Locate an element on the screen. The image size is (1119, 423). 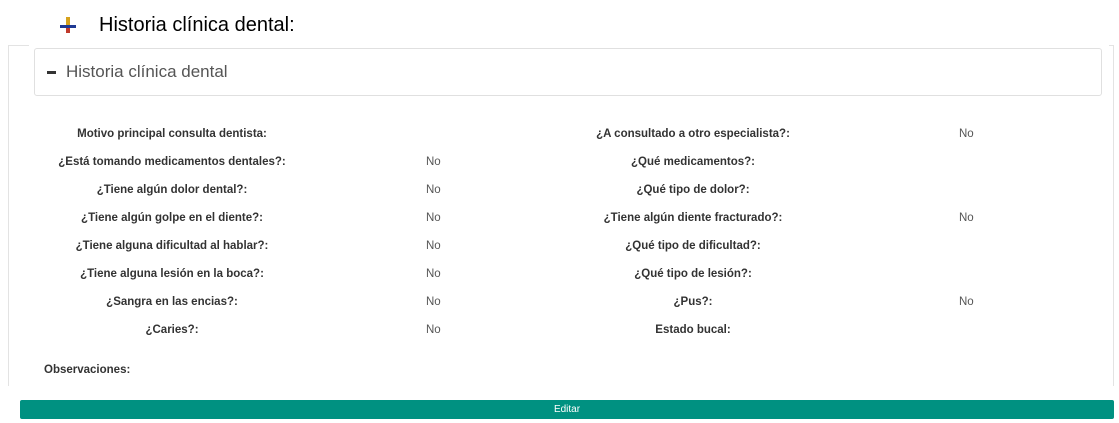
field-label: ¿Qué tipo de dolor?: is located at coordinates (693, 190).